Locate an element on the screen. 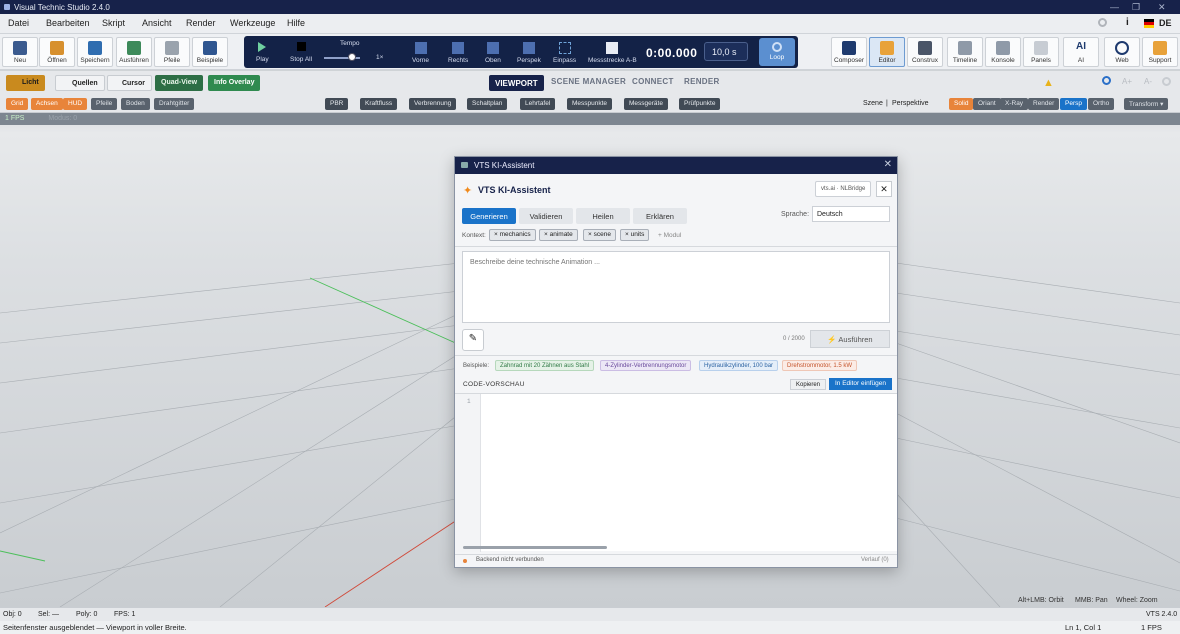  examples-button: Beispiele is located at coordinates (210, 52).